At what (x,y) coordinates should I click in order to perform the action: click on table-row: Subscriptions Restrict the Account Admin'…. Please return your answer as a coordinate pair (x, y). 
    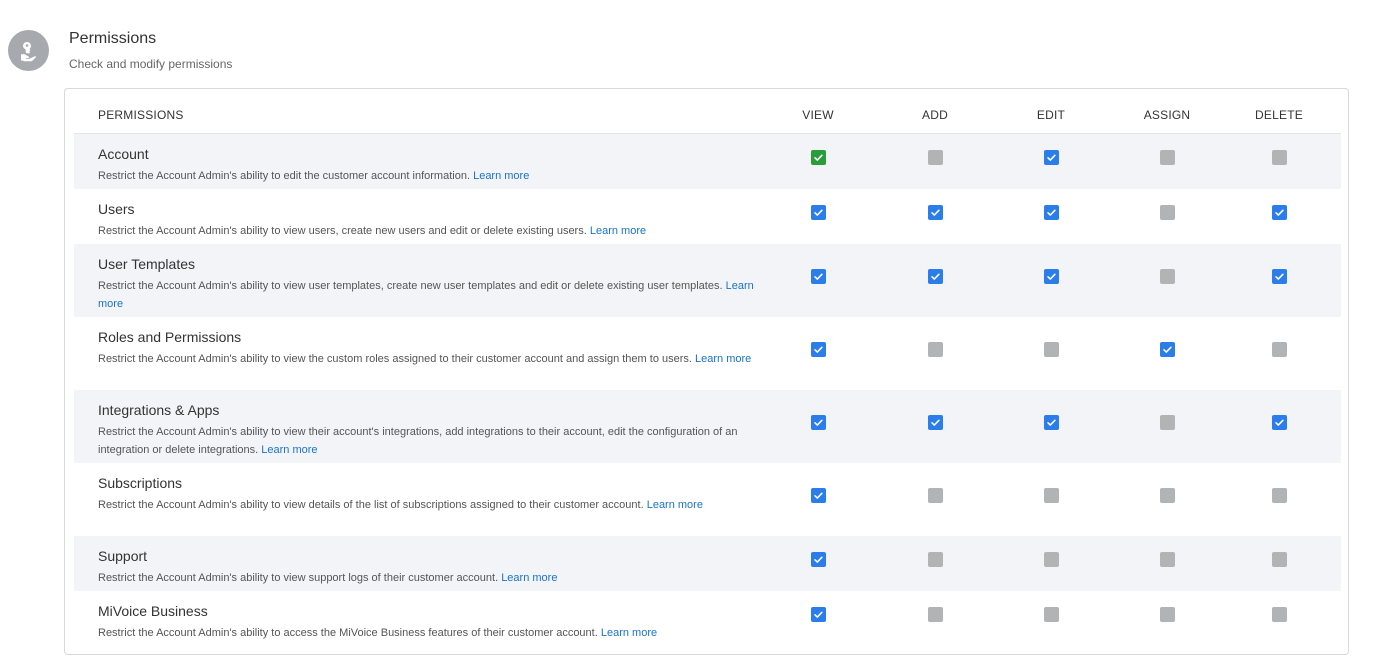
    Looking at the image, I should click on (707, 499).